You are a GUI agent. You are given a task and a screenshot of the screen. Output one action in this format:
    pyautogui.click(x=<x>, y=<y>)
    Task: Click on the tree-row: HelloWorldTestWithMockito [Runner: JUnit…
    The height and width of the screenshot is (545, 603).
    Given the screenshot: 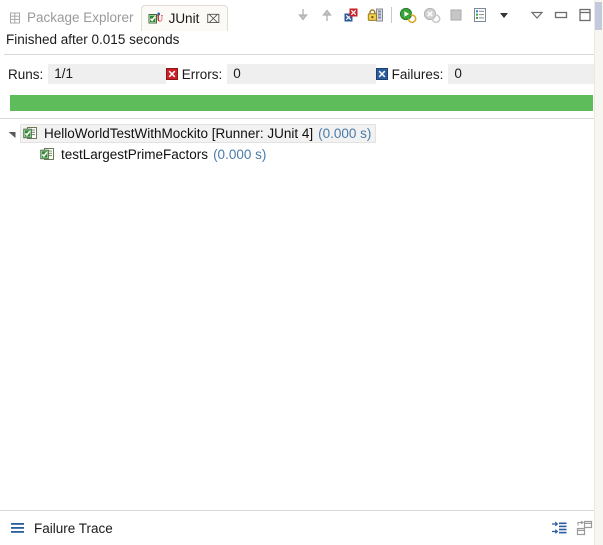 What is the action you would take?
    pyautogui.click(x=301, y=133)
    